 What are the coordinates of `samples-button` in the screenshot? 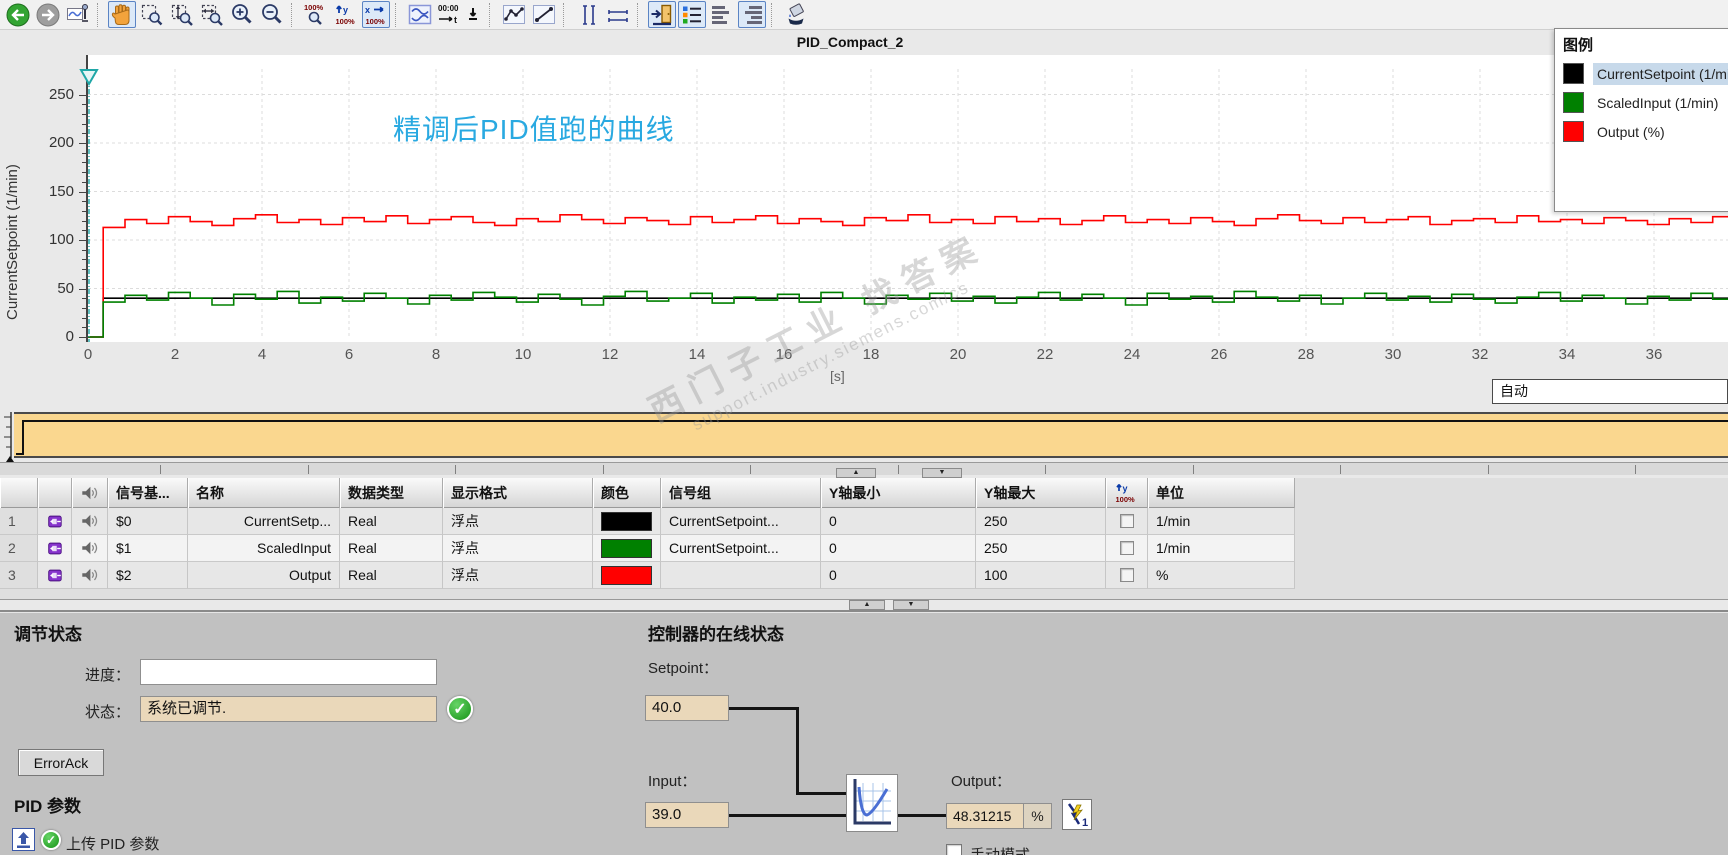 It's located at (514, 14).